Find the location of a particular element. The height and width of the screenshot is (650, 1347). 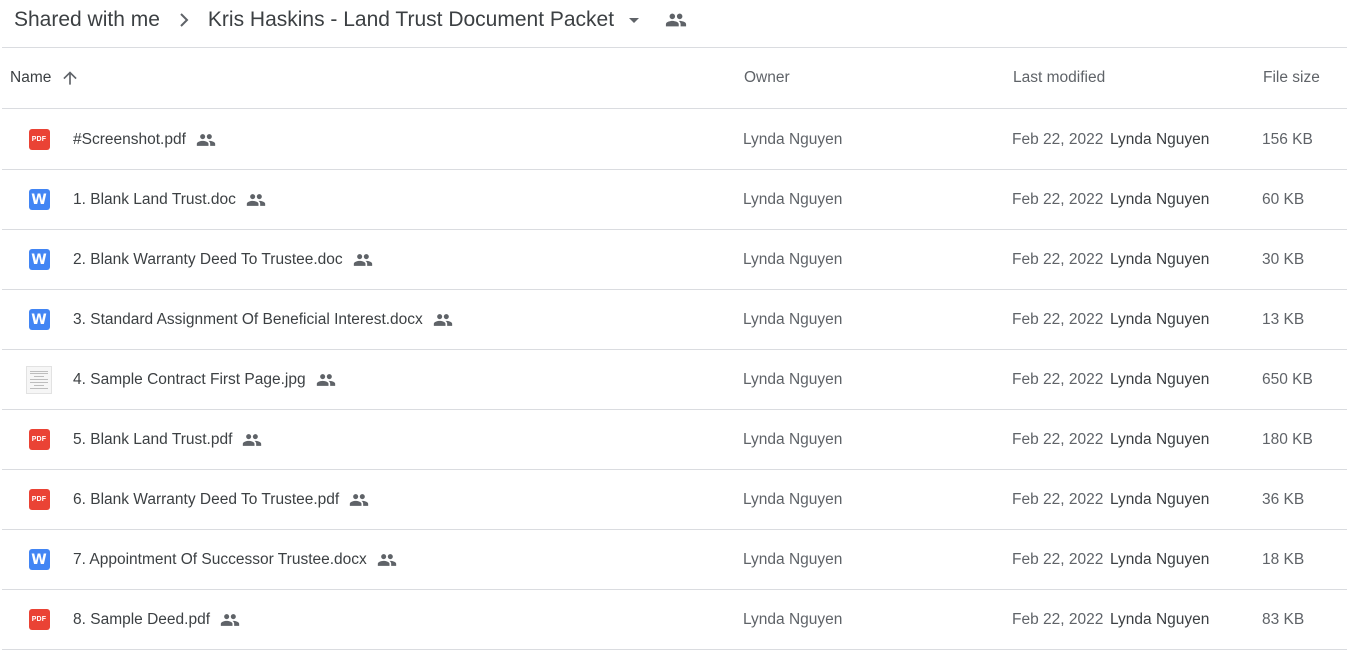

file-name-cell: 8. Sample Deed.pdf is located at coordinates (157, 619).